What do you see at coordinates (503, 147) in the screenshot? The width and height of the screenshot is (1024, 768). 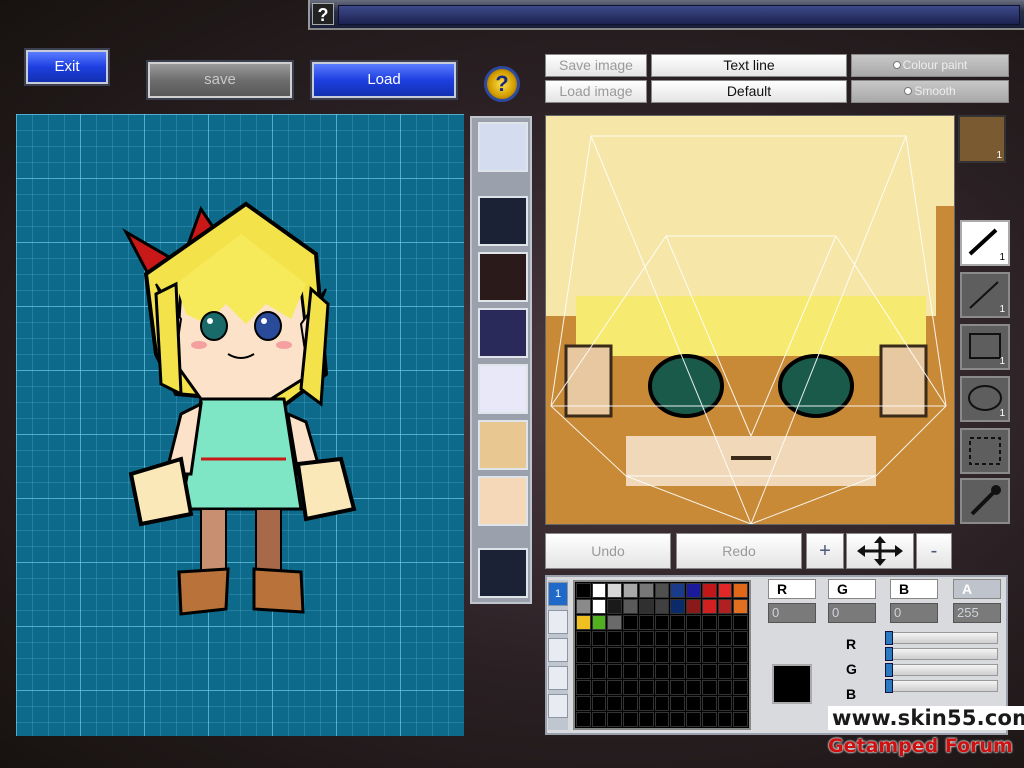 I see `part-head-slot` at bounding box center [503, 147].